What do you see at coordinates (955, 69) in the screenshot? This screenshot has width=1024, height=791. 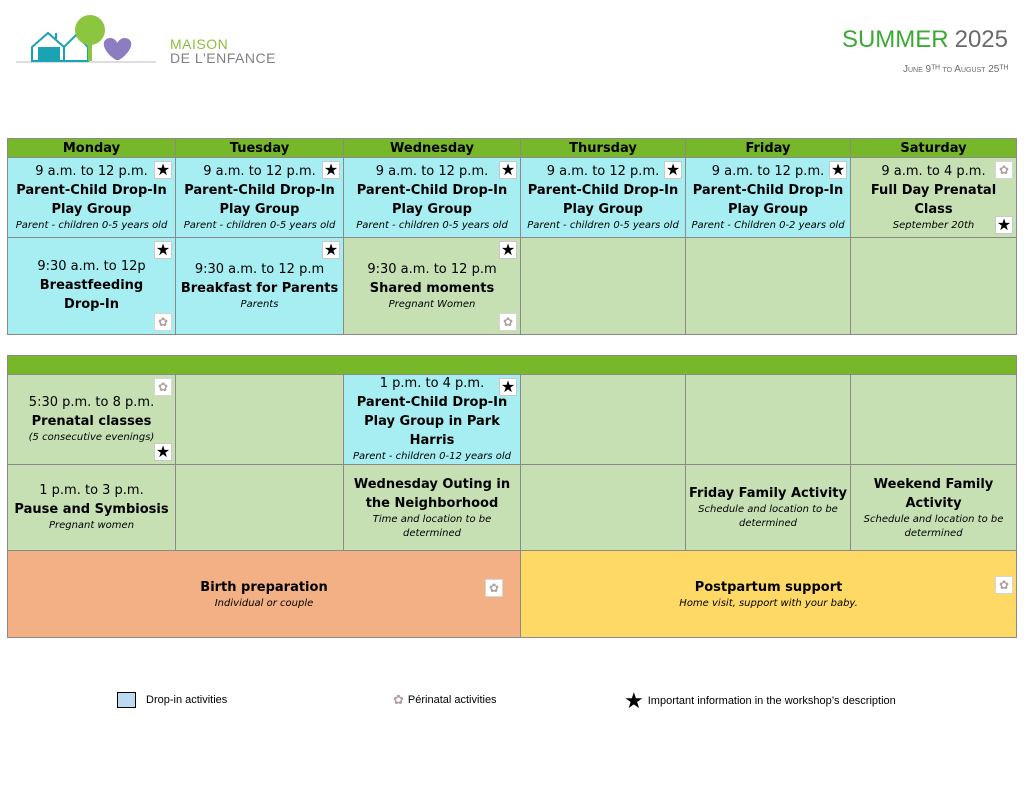 I see `season-dates: June 9ᵀᴴ to August 25ᵀᴴ` at bounding box center [955, 69].